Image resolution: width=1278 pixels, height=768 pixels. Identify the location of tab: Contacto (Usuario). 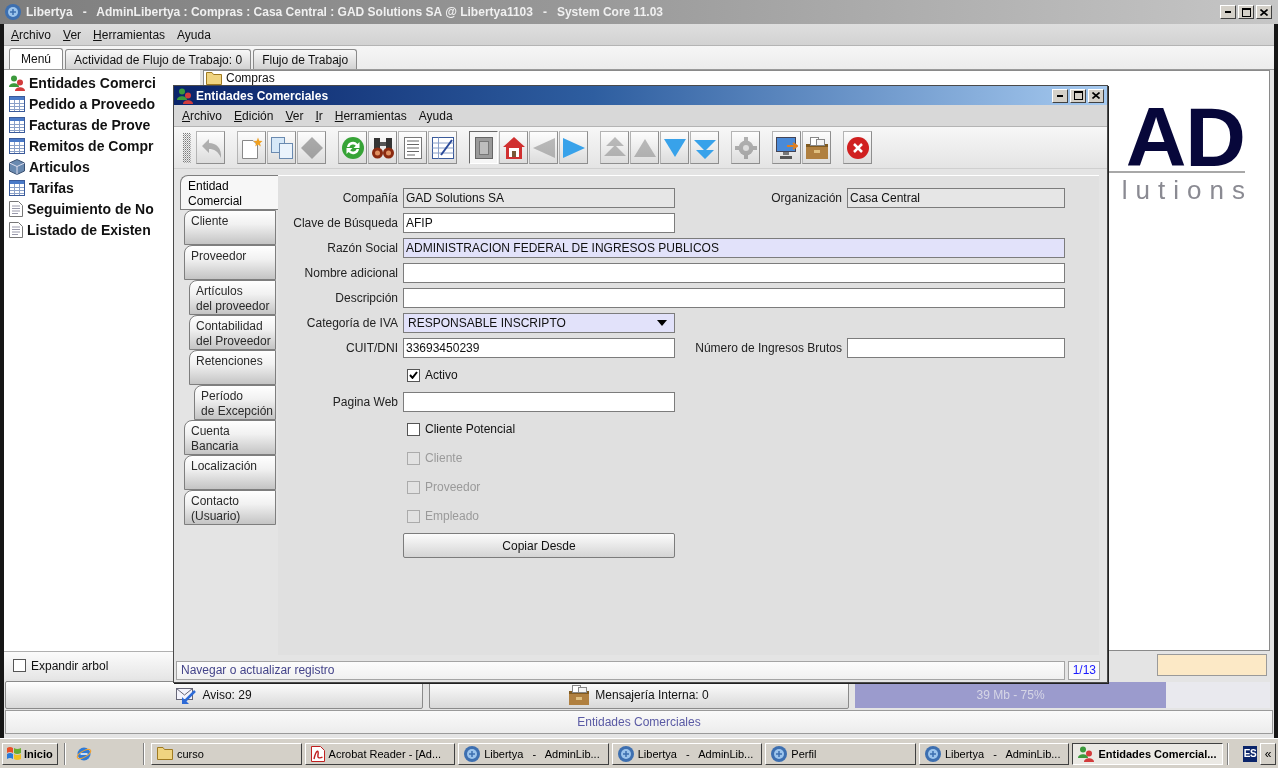
(230, 507).